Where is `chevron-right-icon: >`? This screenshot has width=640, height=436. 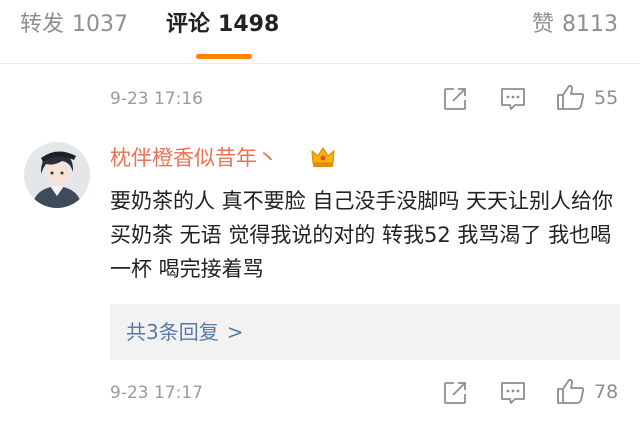 chevron-right-icon: > is located at coordinates (235, 332).